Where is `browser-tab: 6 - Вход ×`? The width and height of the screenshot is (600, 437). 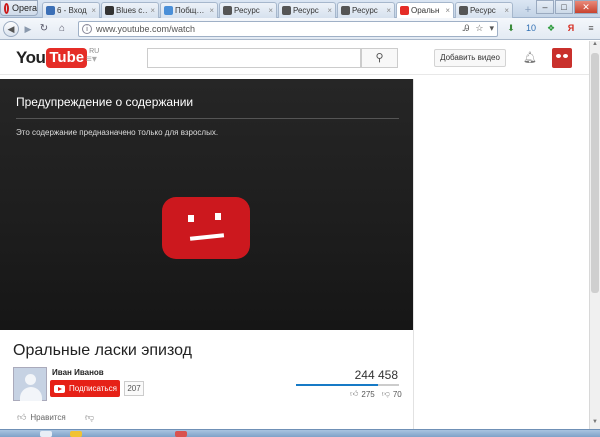 browser-tab: 6 - Вход × is located at coordinates (71, 10).